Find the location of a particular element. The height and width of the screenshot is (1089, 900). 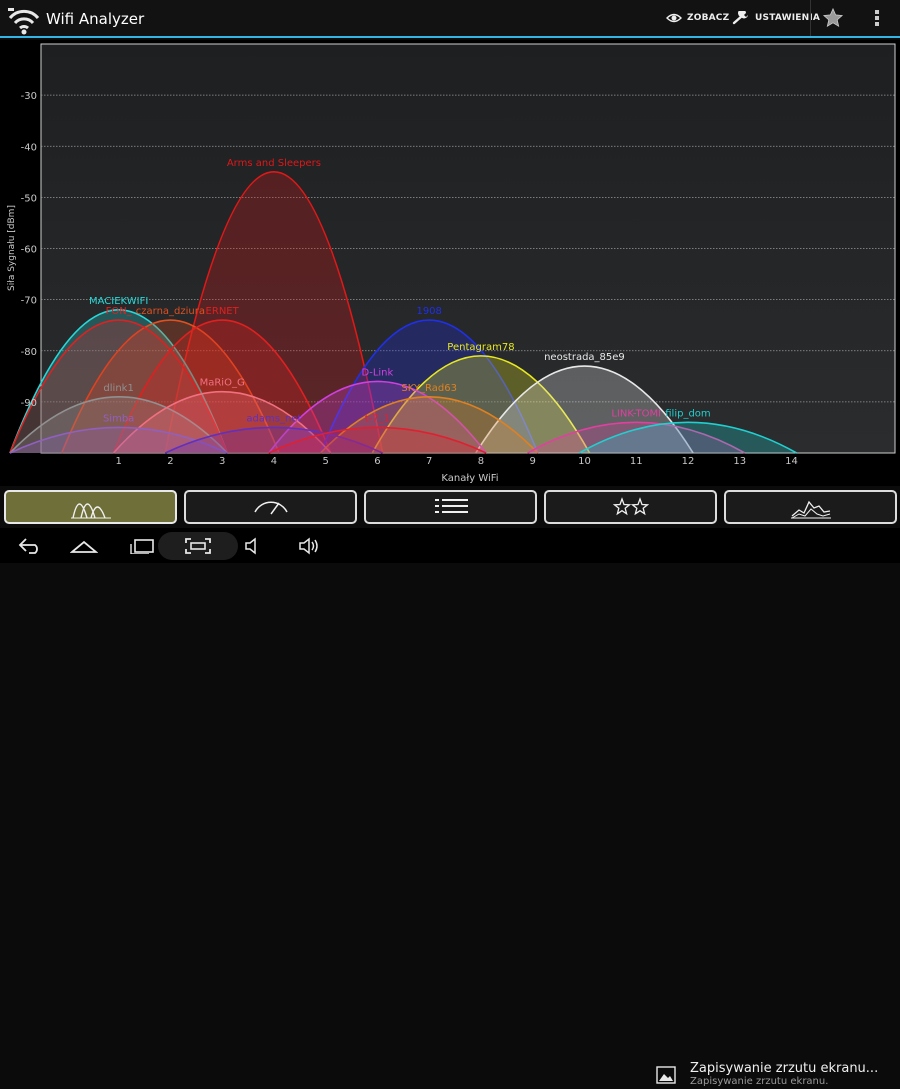

wifi-analyzer-icon is located at coordinates (24, 20).